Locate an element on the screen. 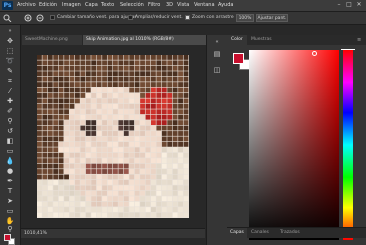 Image resolution: width=366 pixels, height=245 pixels. history-panel-icon: ▤ is located at coordinates (217, 54).